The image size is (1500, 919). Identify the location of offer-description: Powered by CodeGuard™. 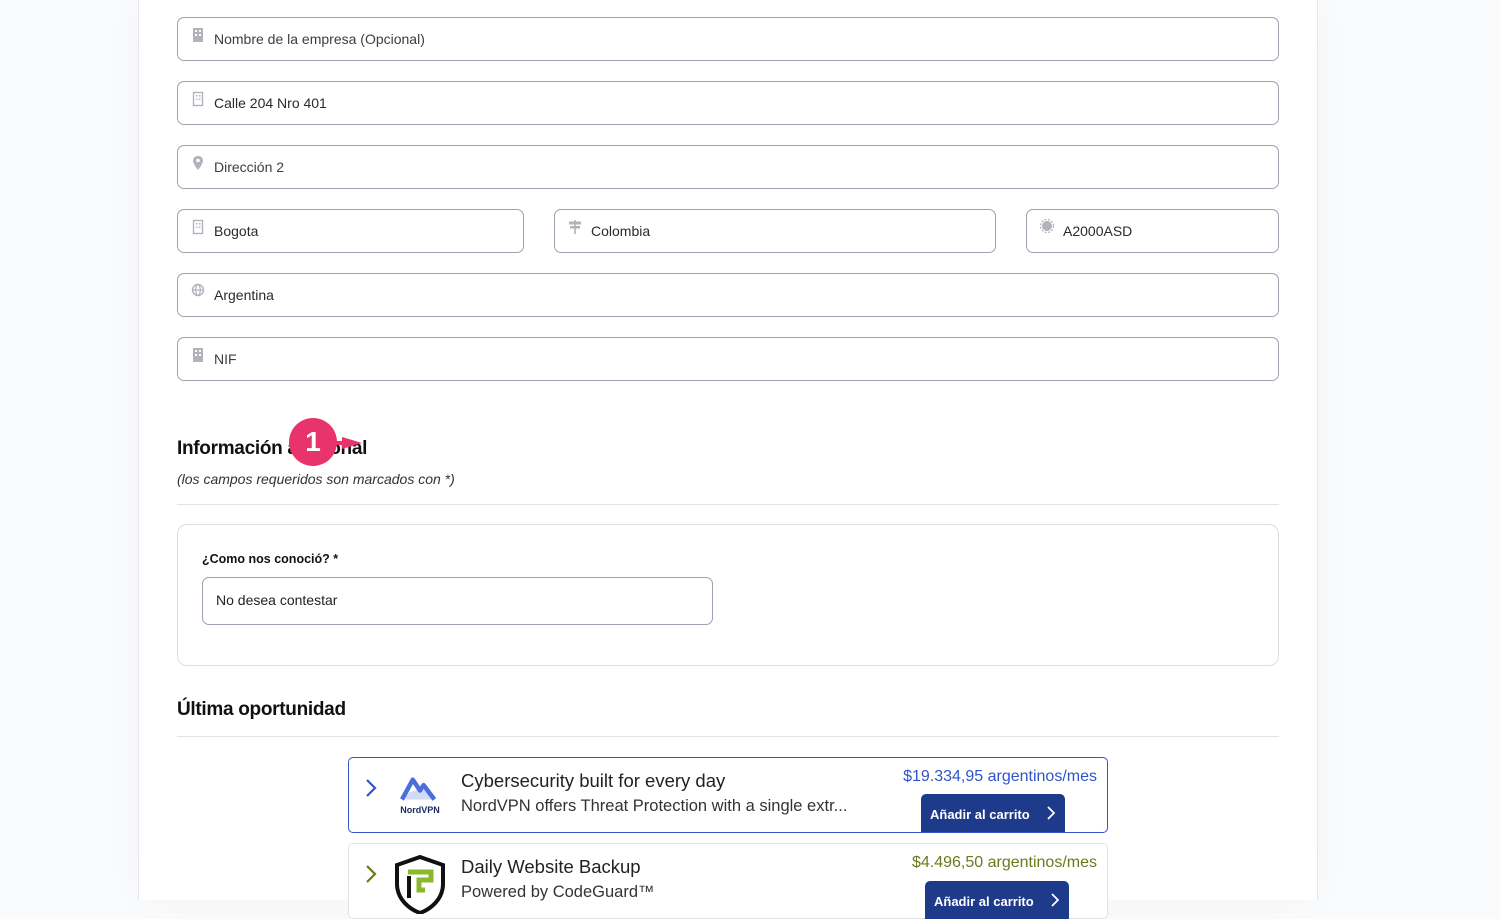
(558, 892).